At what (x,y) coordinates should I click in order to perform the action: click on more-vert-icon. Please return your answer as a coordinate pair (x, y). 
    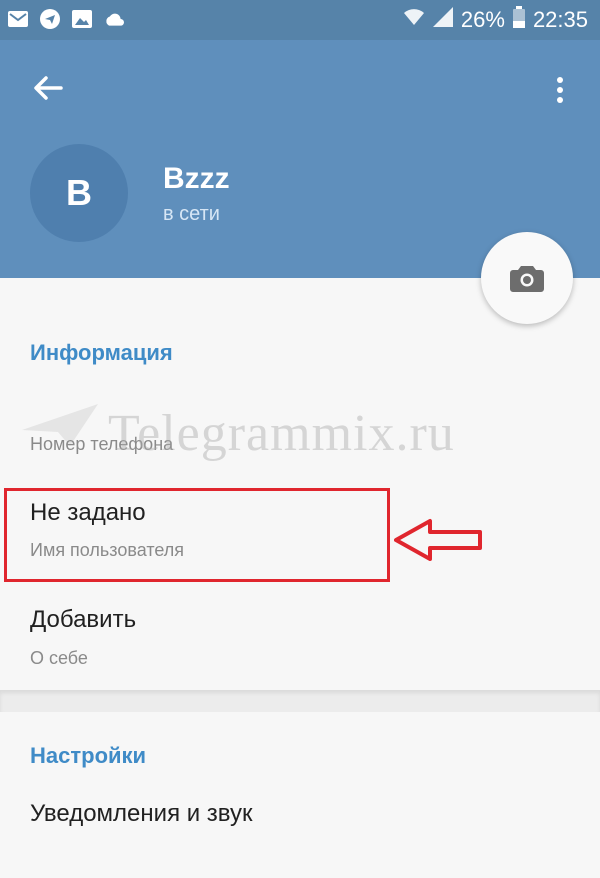
    Looking at the image, I should click on (560, 80).